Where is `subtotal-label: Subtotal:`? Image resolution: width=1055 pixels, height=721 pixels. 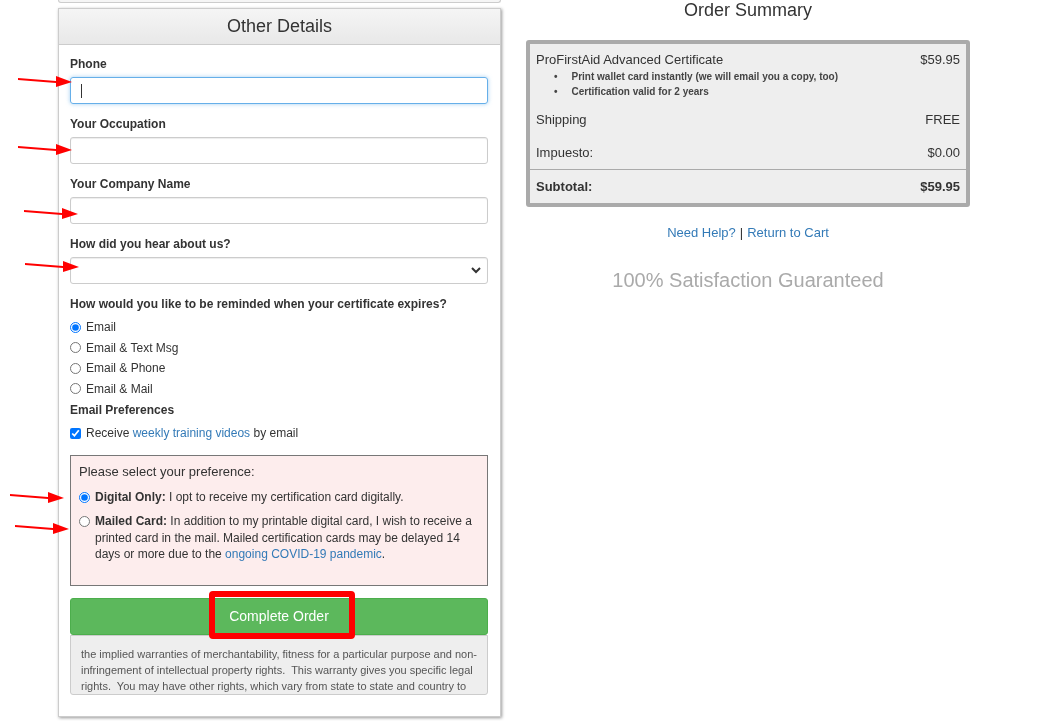 subtotal-label: Subtotal: is located at coordinates (564, 186).